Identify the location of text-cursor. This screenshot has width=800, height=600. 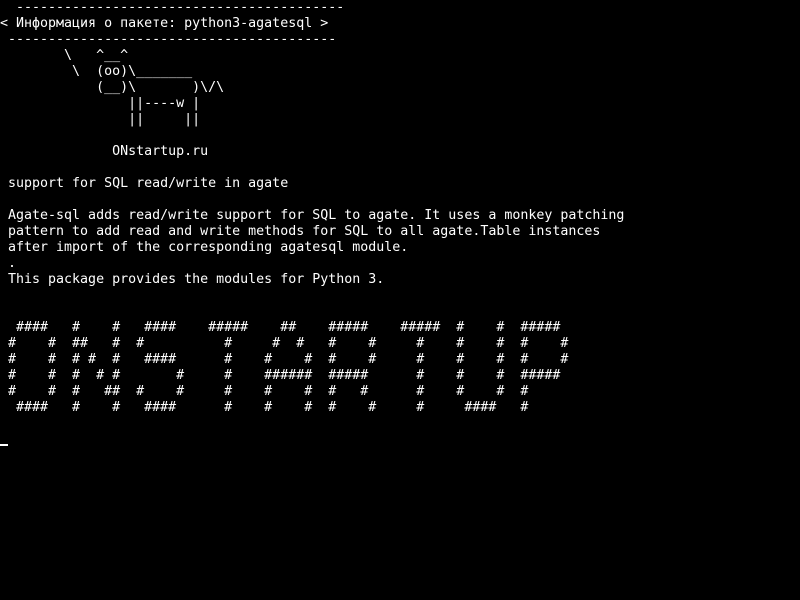
(4, 445).